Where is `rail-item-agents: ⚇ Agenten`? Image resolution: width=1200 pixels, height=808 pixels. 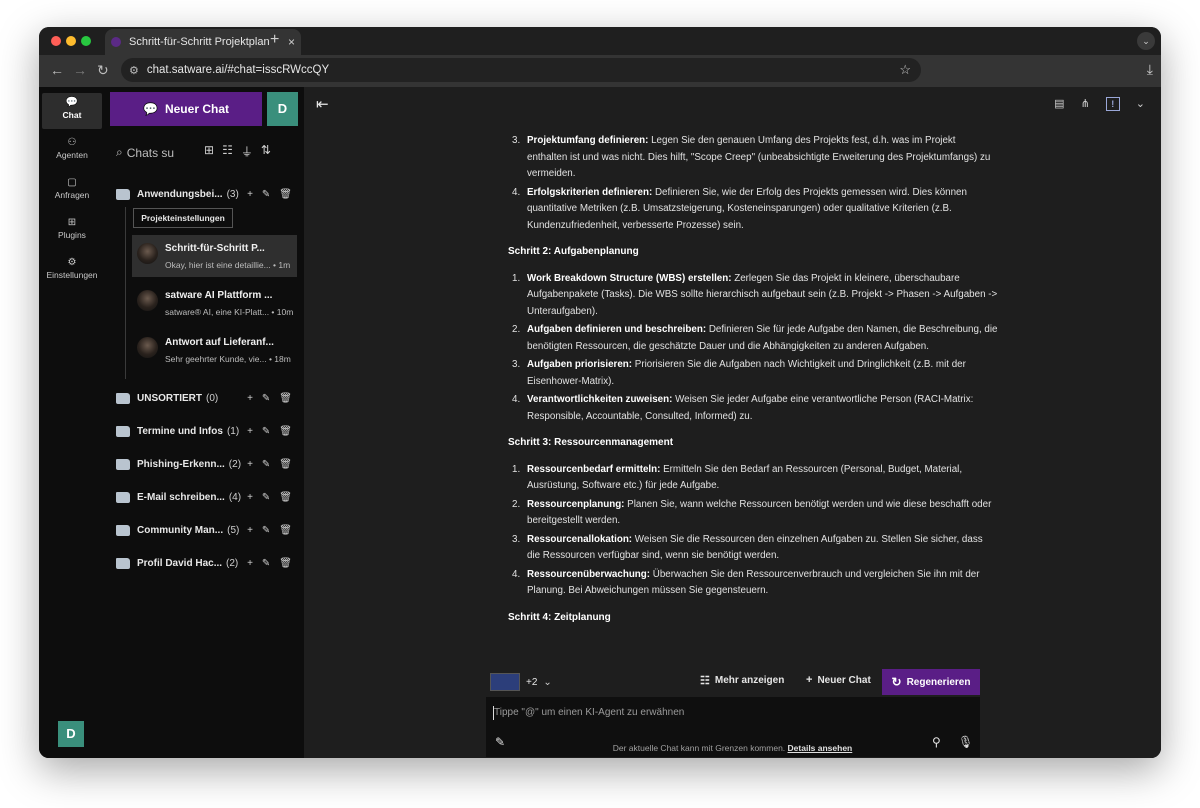
rail-item-agents: ⚇ Agenten is located at coordinates (72, 151).